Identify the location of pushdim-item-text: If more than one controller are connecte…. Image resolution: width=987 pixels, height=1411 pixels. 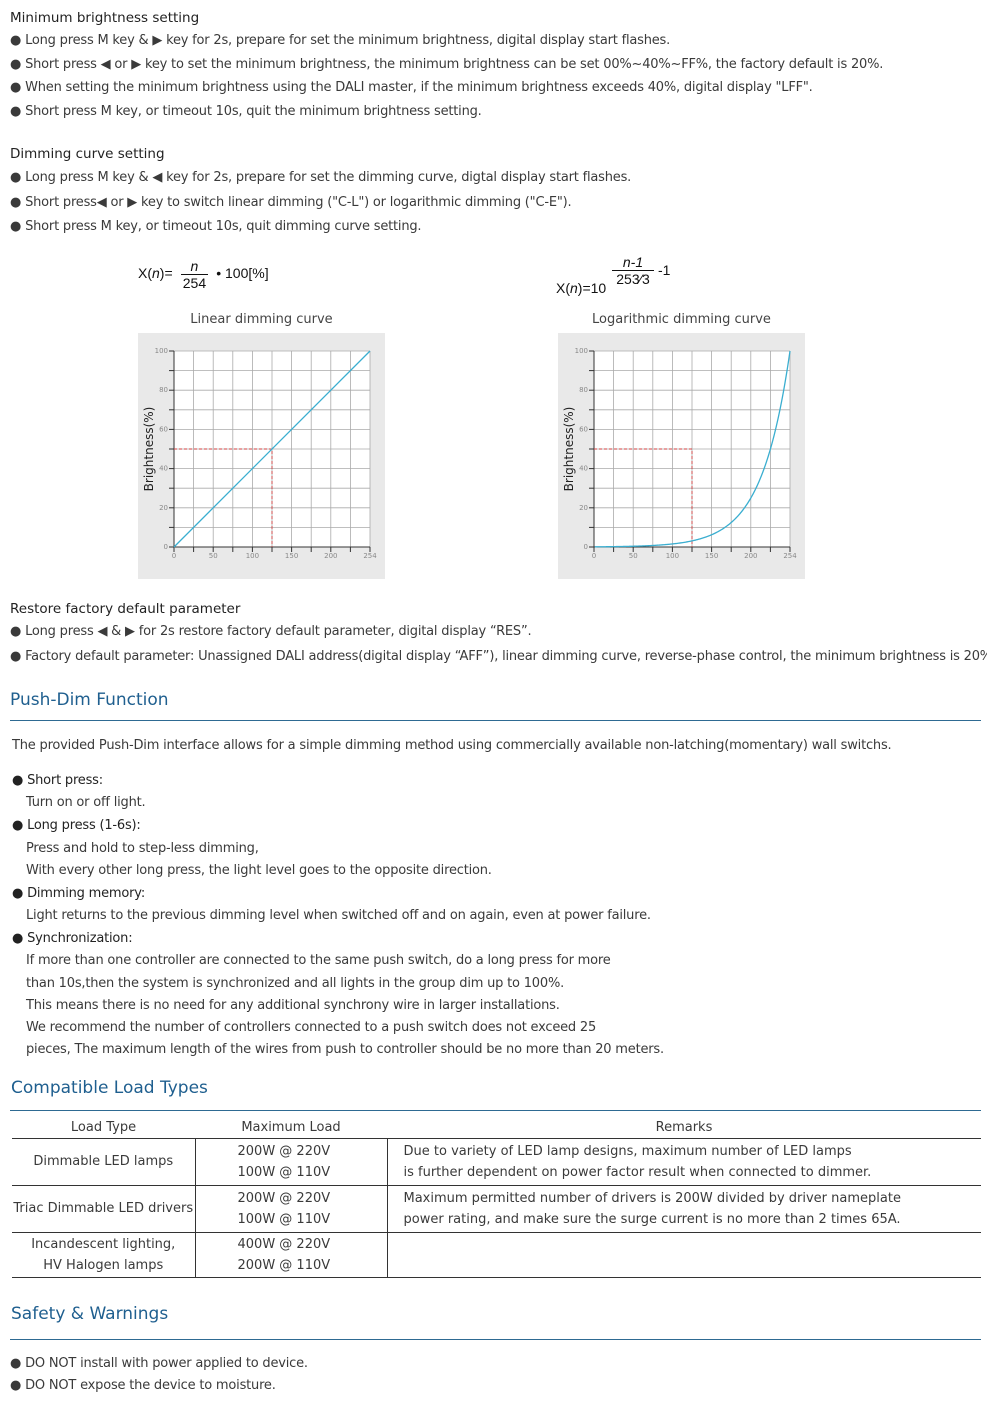
(318, 961).